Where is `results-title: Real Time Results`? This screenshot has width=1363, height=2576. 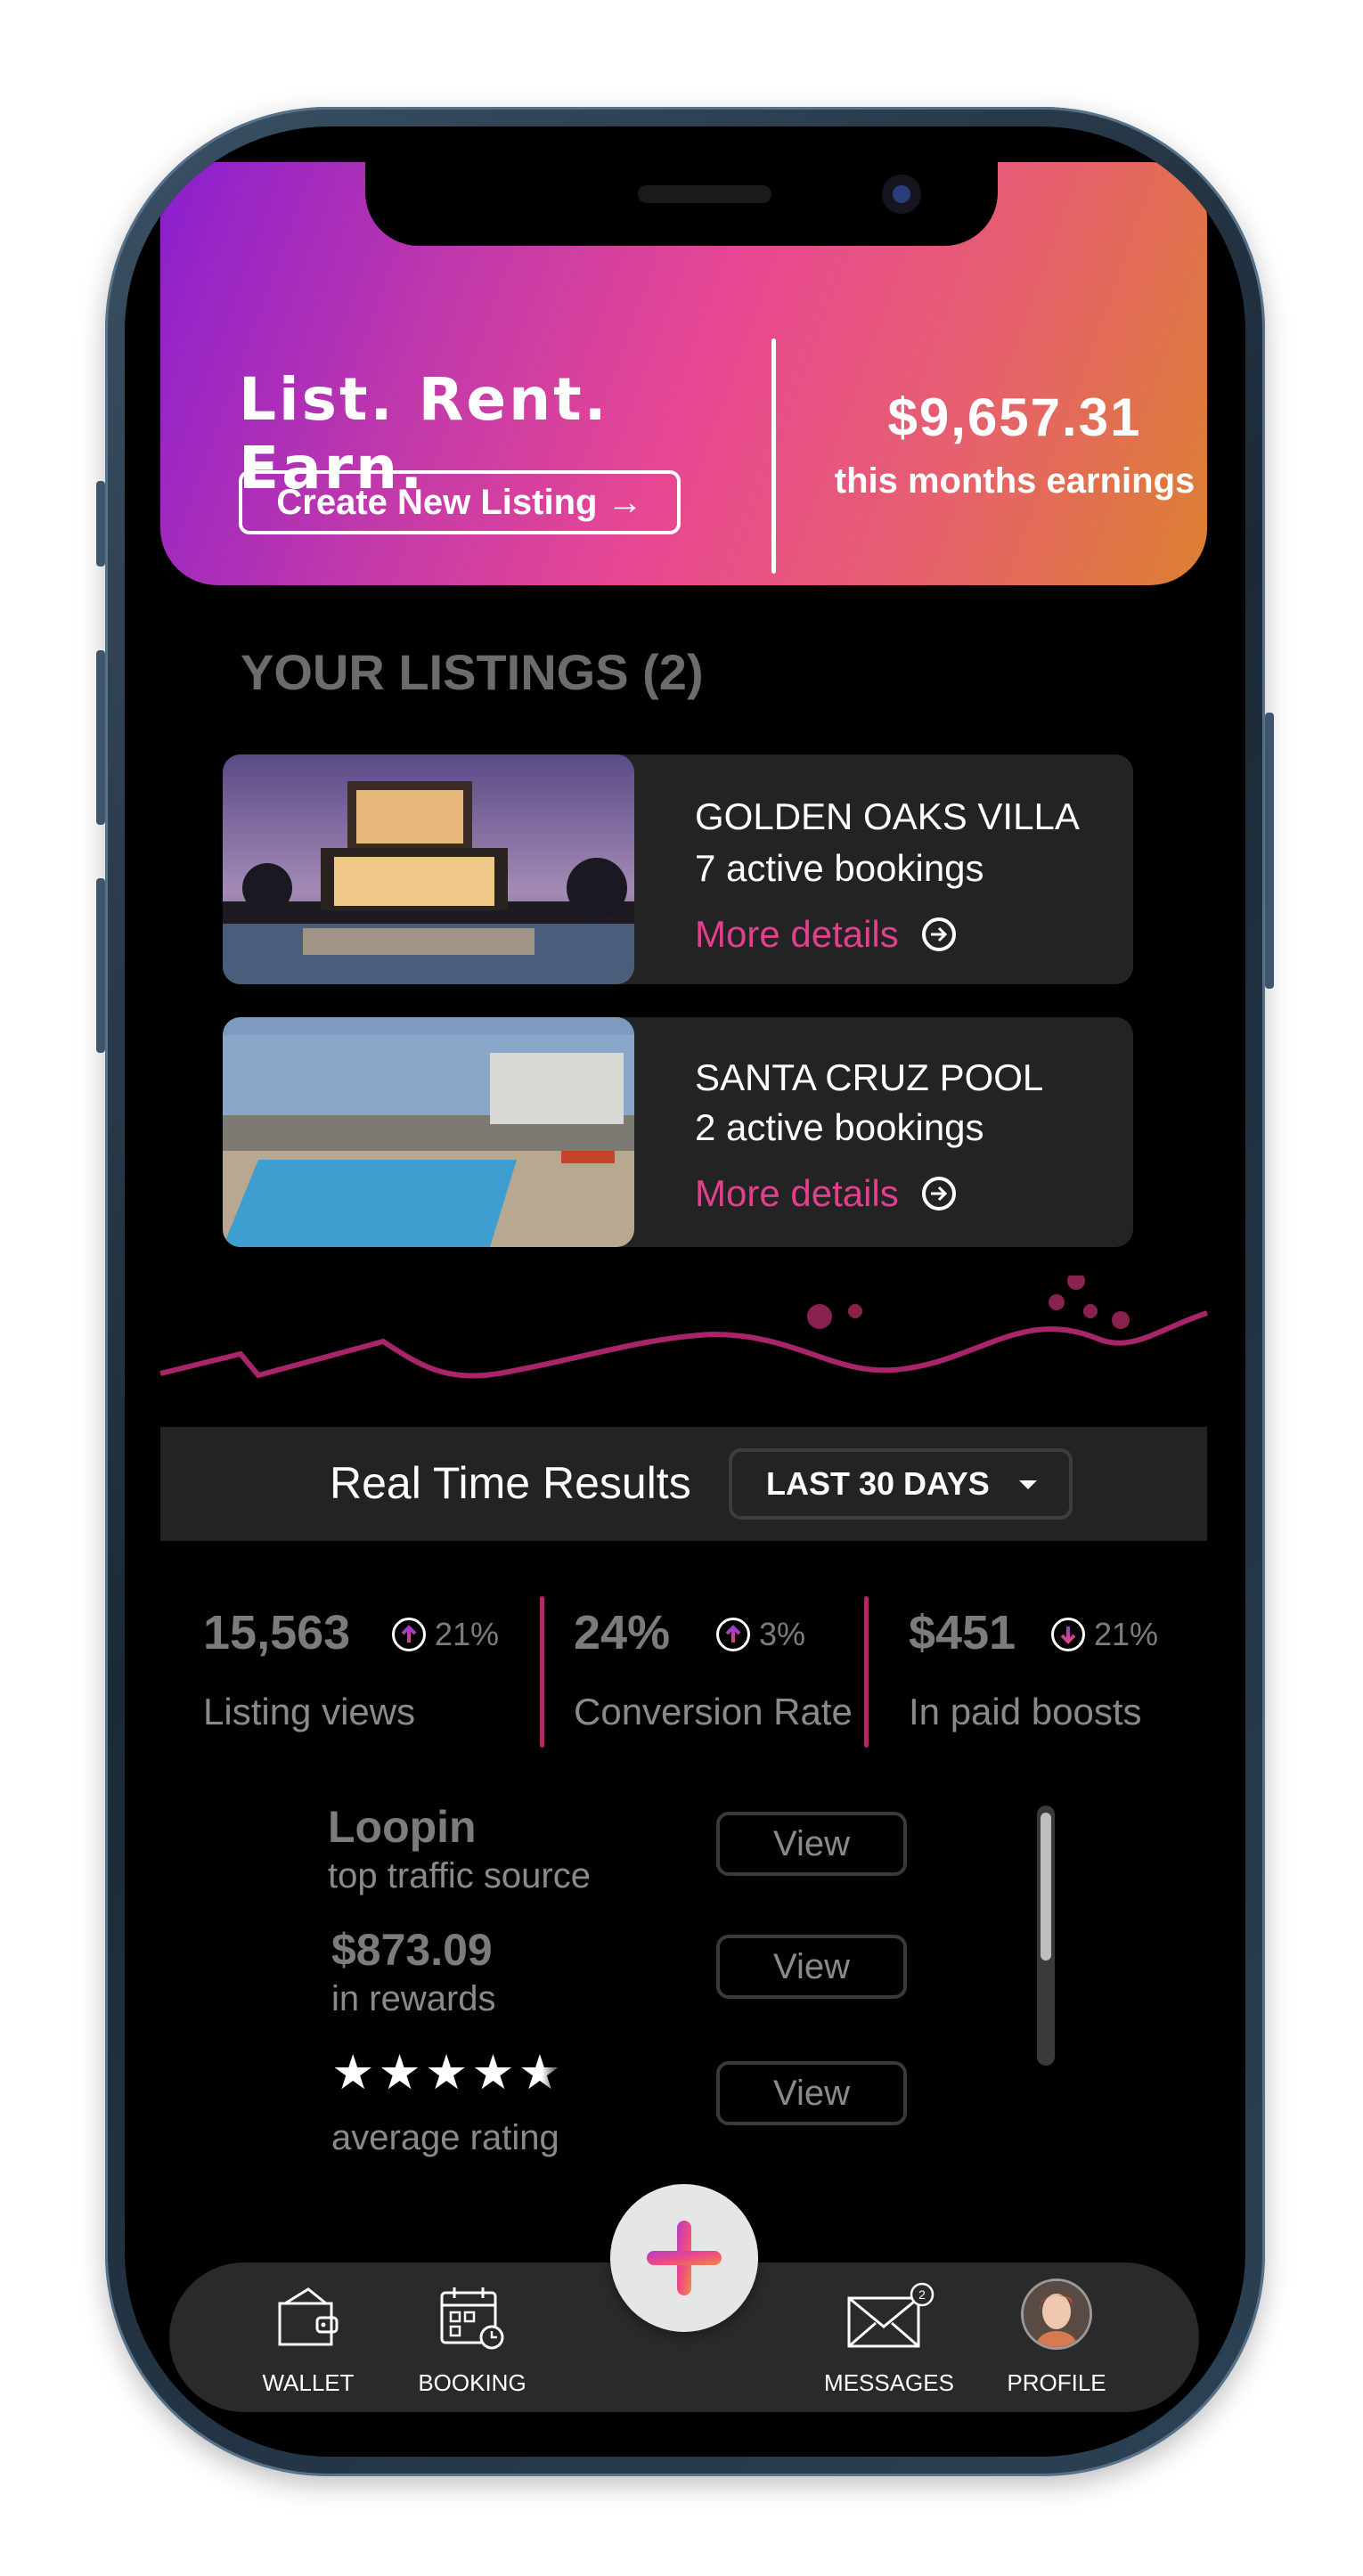 results-title: Real Time Results is located at coordinates (511, 1483).